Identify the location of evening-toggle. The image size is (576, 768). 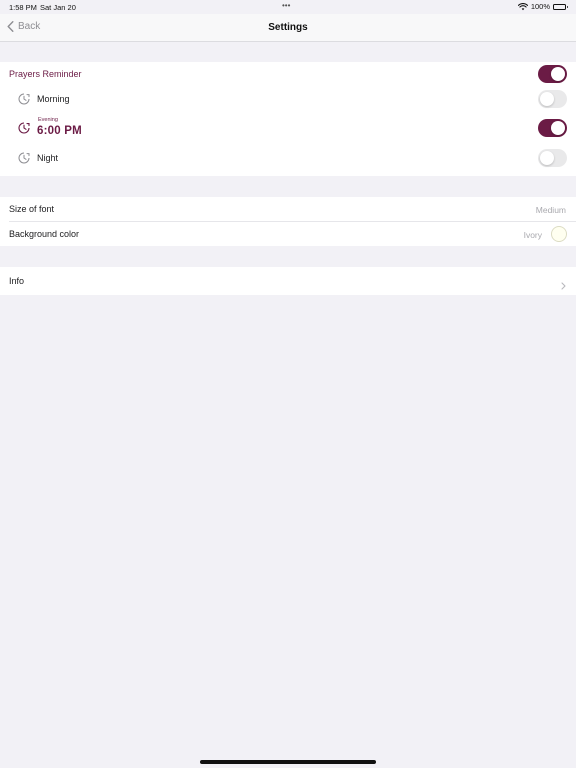
(552, 128).